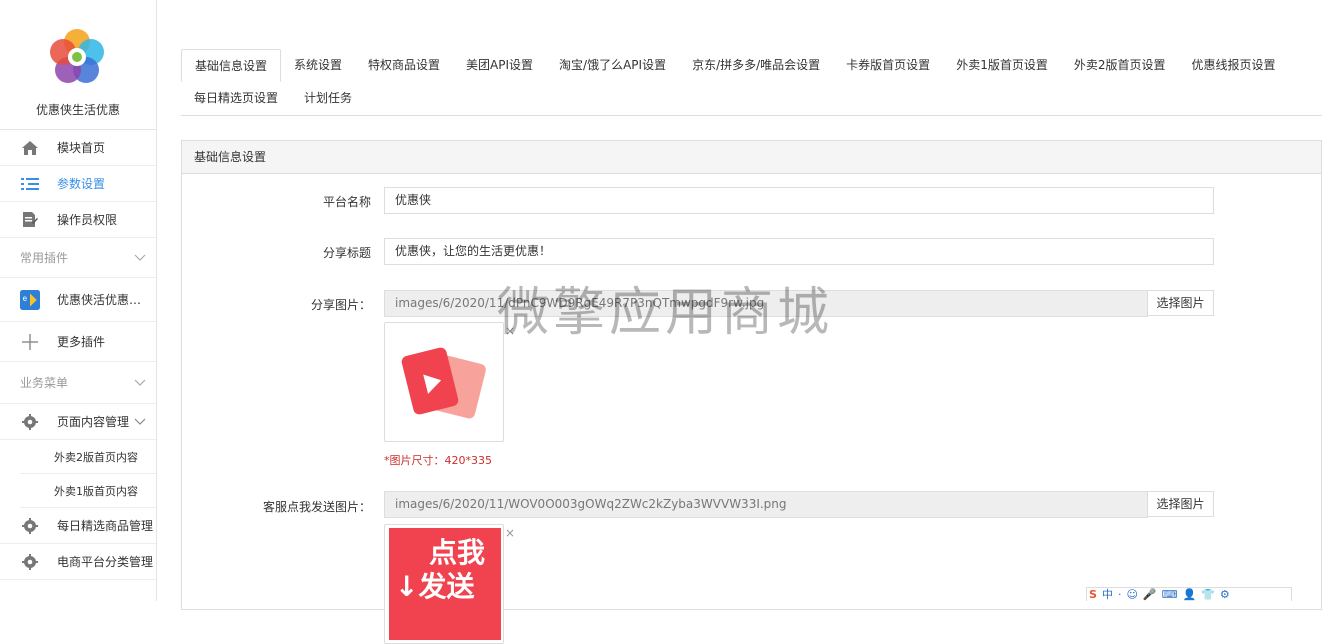  I want to click on share-title-input: 优惠侠，让您的生活更优惠！, so click(799, 251).